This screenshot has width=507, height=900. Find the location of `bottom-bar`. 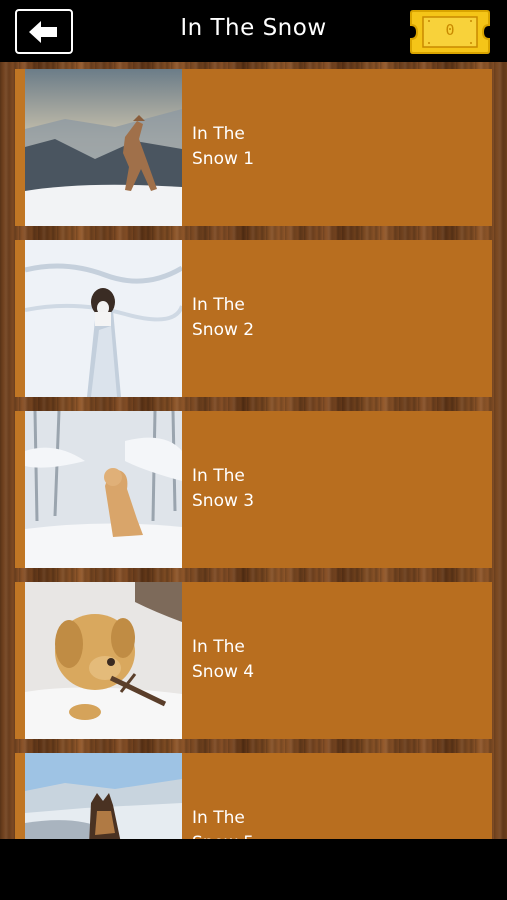

bottom-bar is located at coordinates (253, 869).